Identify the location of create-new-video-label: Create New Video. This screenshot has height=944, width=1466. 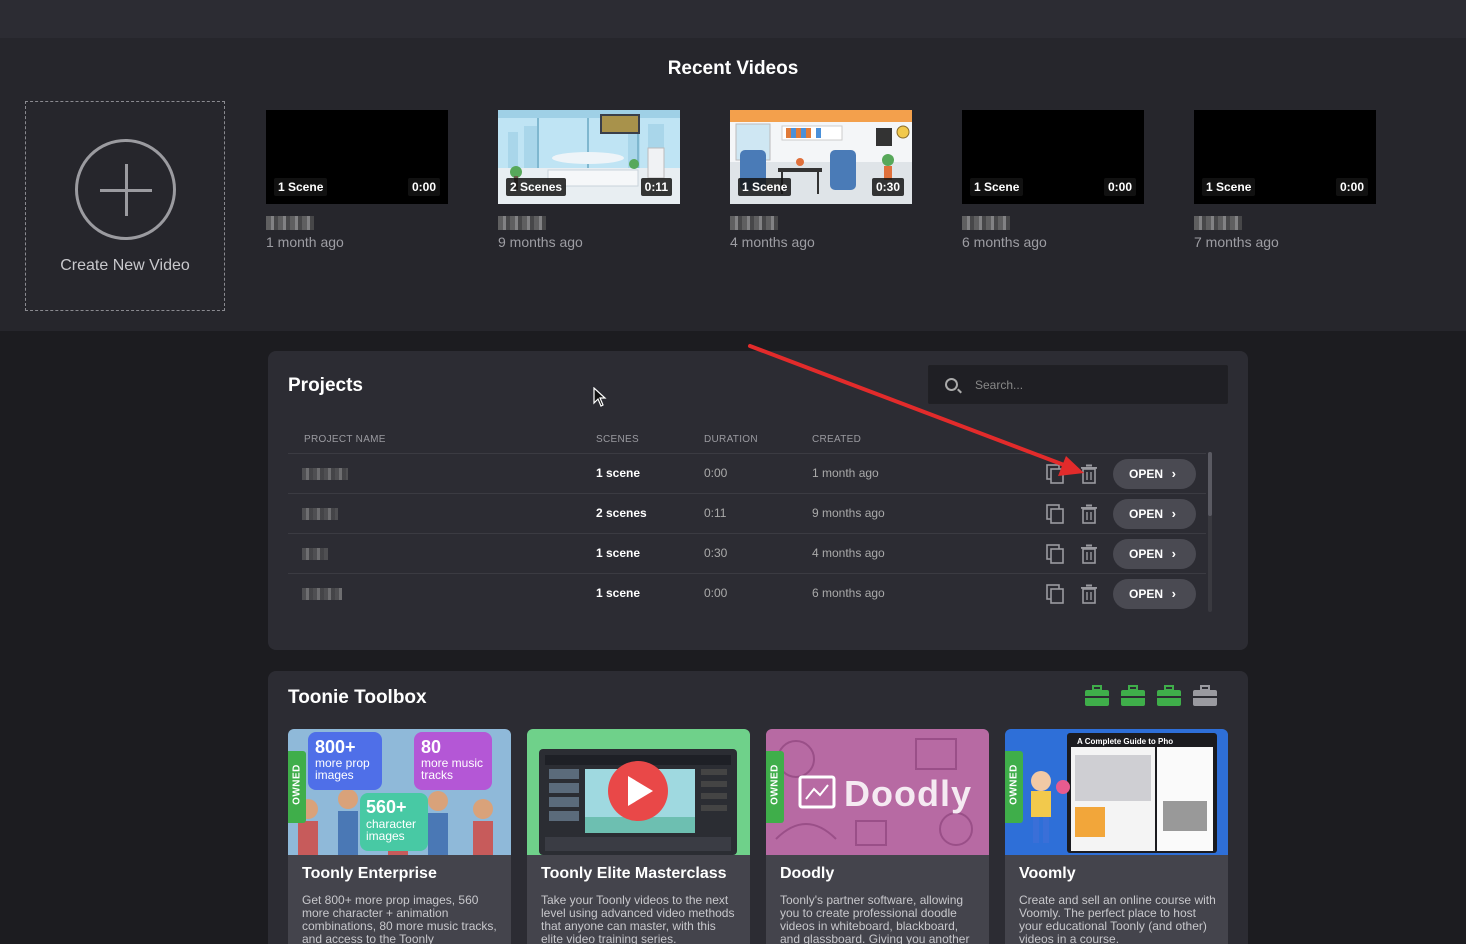
(125, 265).